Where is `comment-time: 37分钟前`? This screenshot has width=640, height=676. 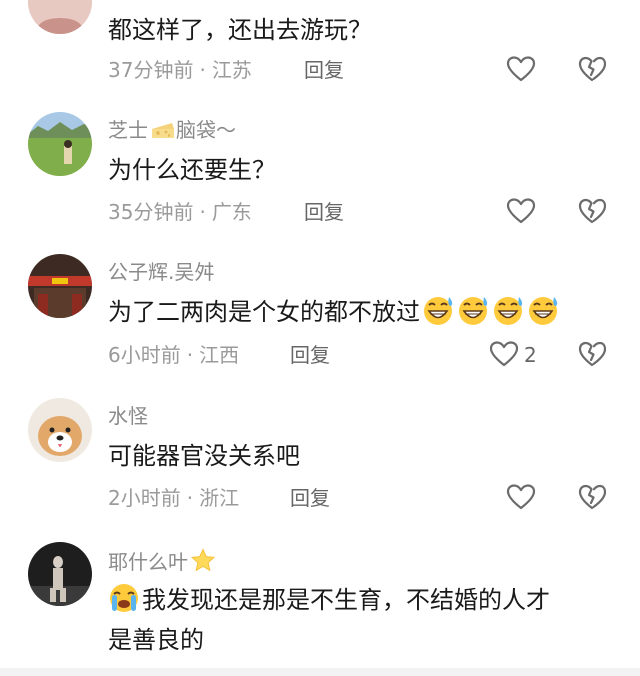
comment-time: 37分钟前 is located at coordinates (151, 70).